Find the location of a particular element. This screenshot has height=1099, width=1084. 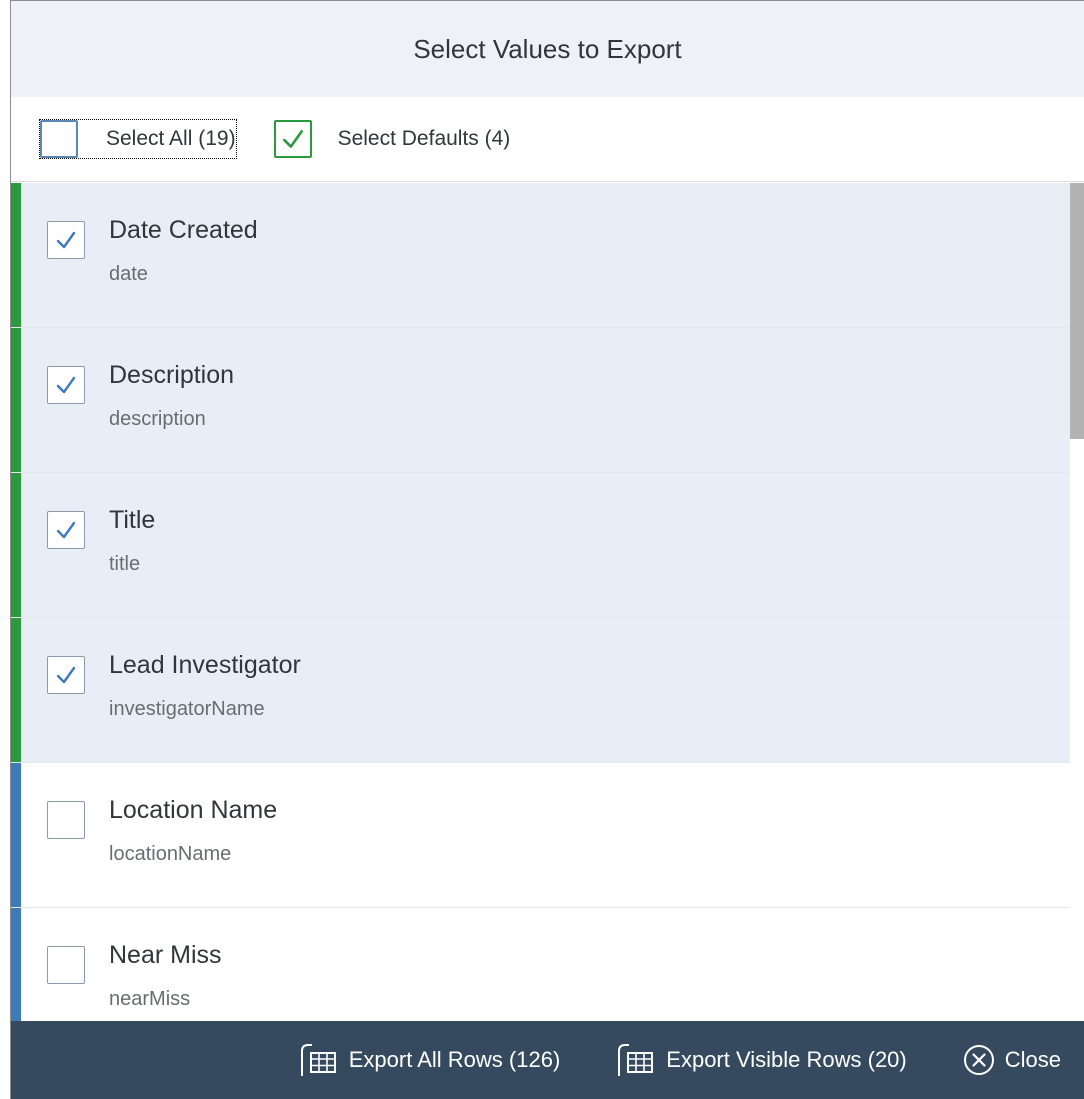

list-item: Title title is located at coordinates (541, 545).